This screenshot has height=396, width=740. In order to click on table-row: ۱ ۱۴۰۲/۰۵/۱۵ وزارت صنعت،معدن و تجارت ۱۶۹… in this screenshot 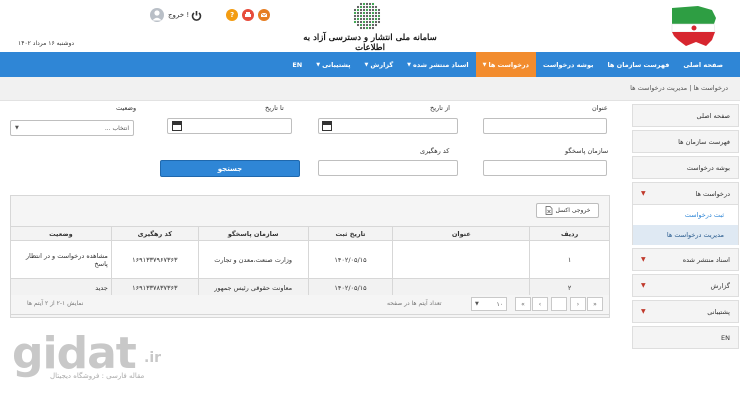, I will do `click(310, 259)`.